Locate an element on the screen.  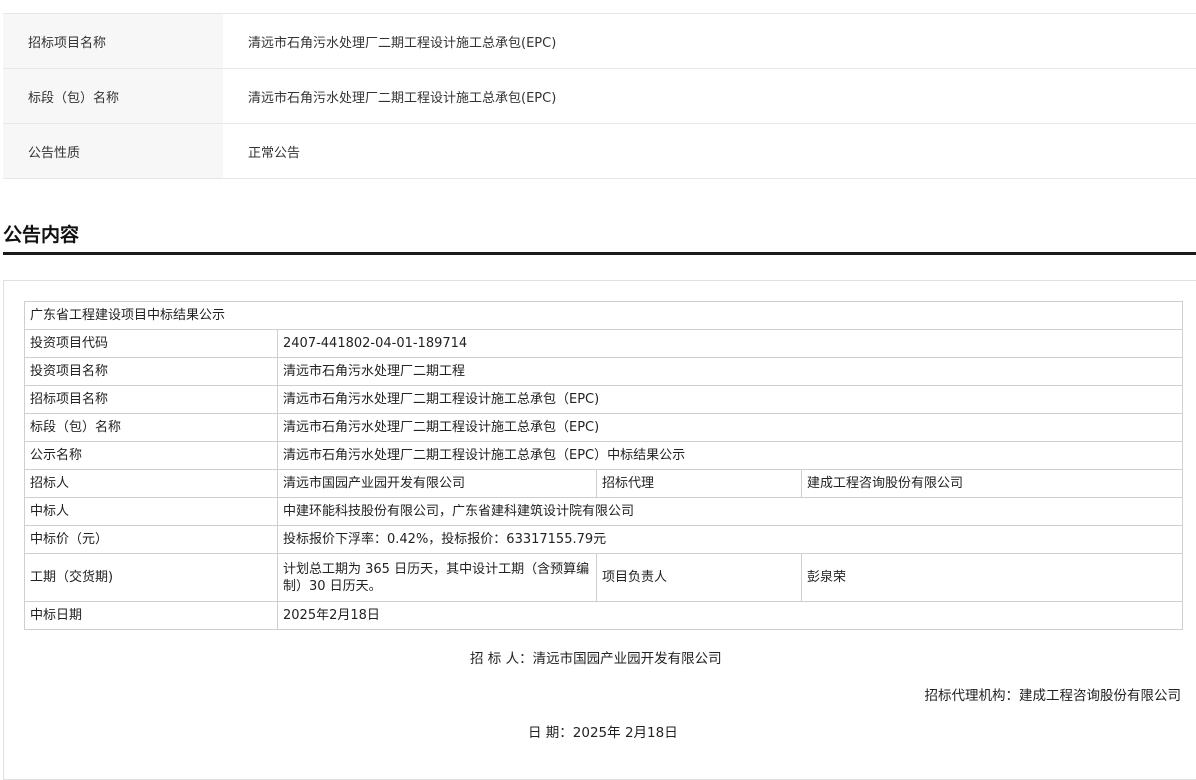
table-row: 招标项目名称 清远市石角污水处理厂二期工程设计施工总承包（EPC) is located at coordinates (604, 399).